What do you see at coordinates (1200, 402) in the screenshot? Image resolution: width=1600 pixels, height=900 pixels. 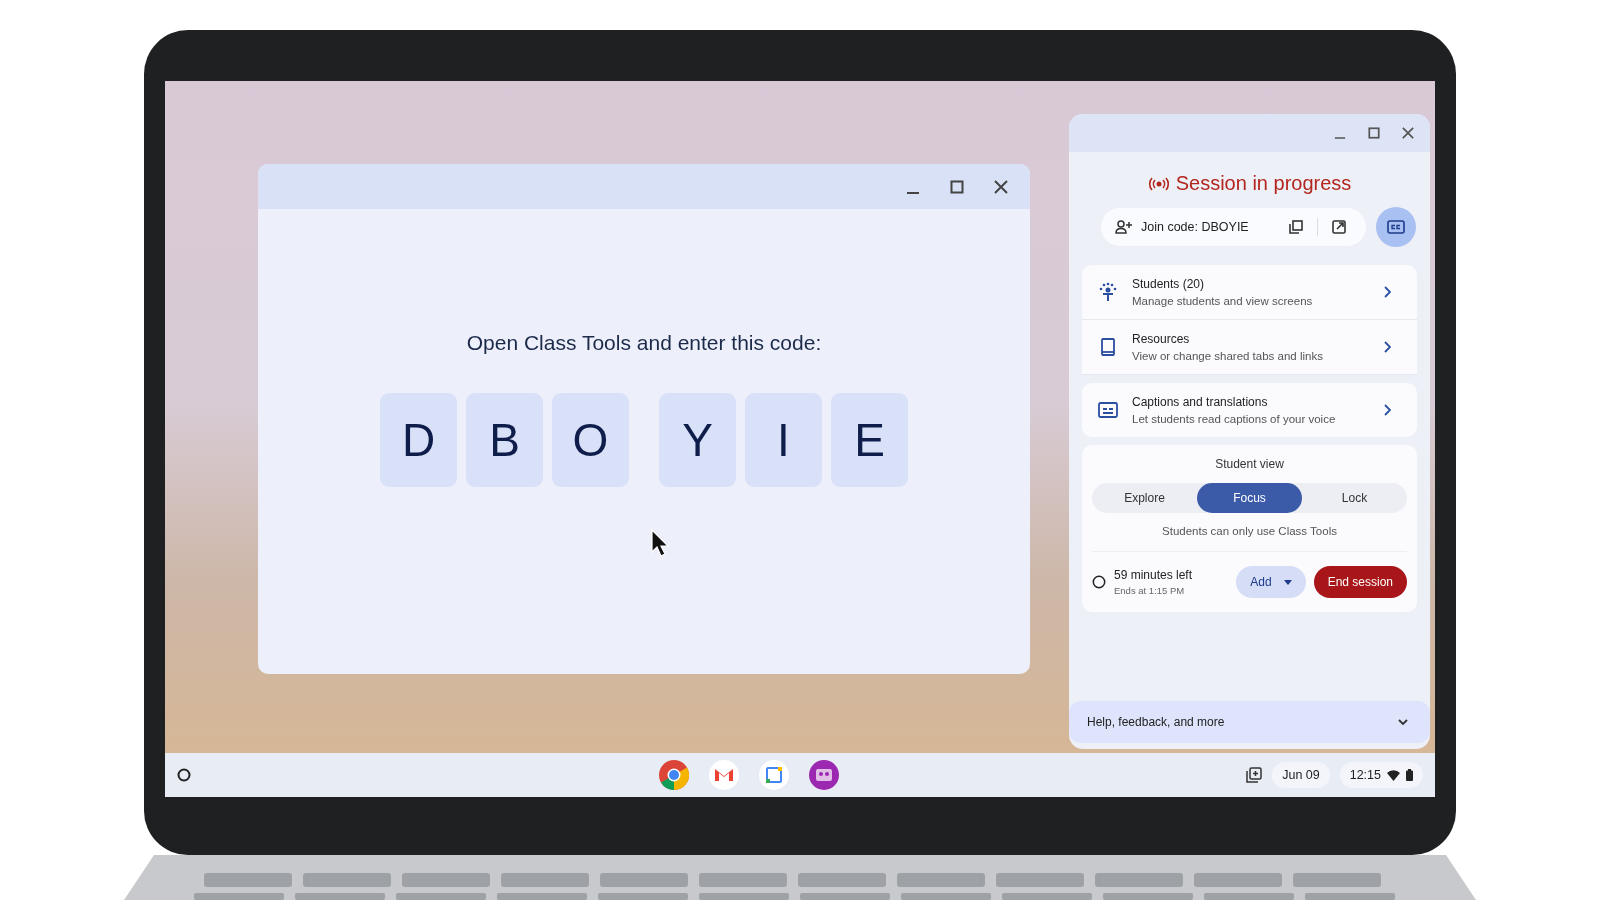 I see `item-title: Captions and translations` at bounding box center [1200, 402].